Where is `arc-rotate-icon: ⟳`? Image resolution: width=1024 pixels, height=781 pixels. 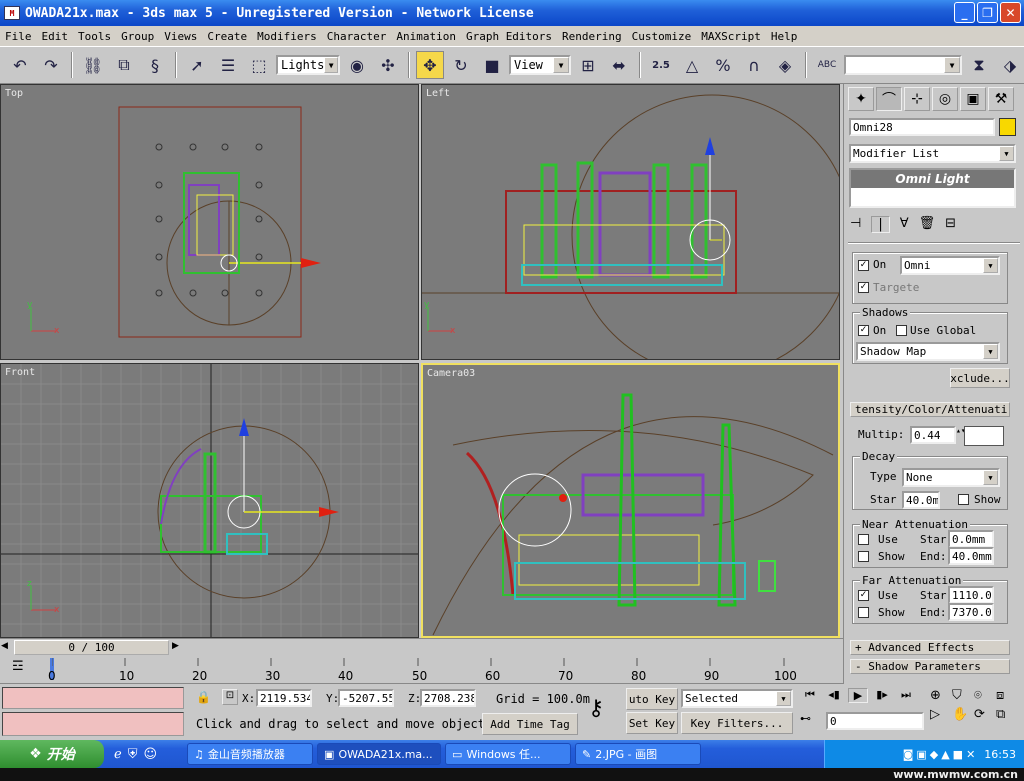 arc-rotate-icon: ⟳ is located at coordinates (985, 714).